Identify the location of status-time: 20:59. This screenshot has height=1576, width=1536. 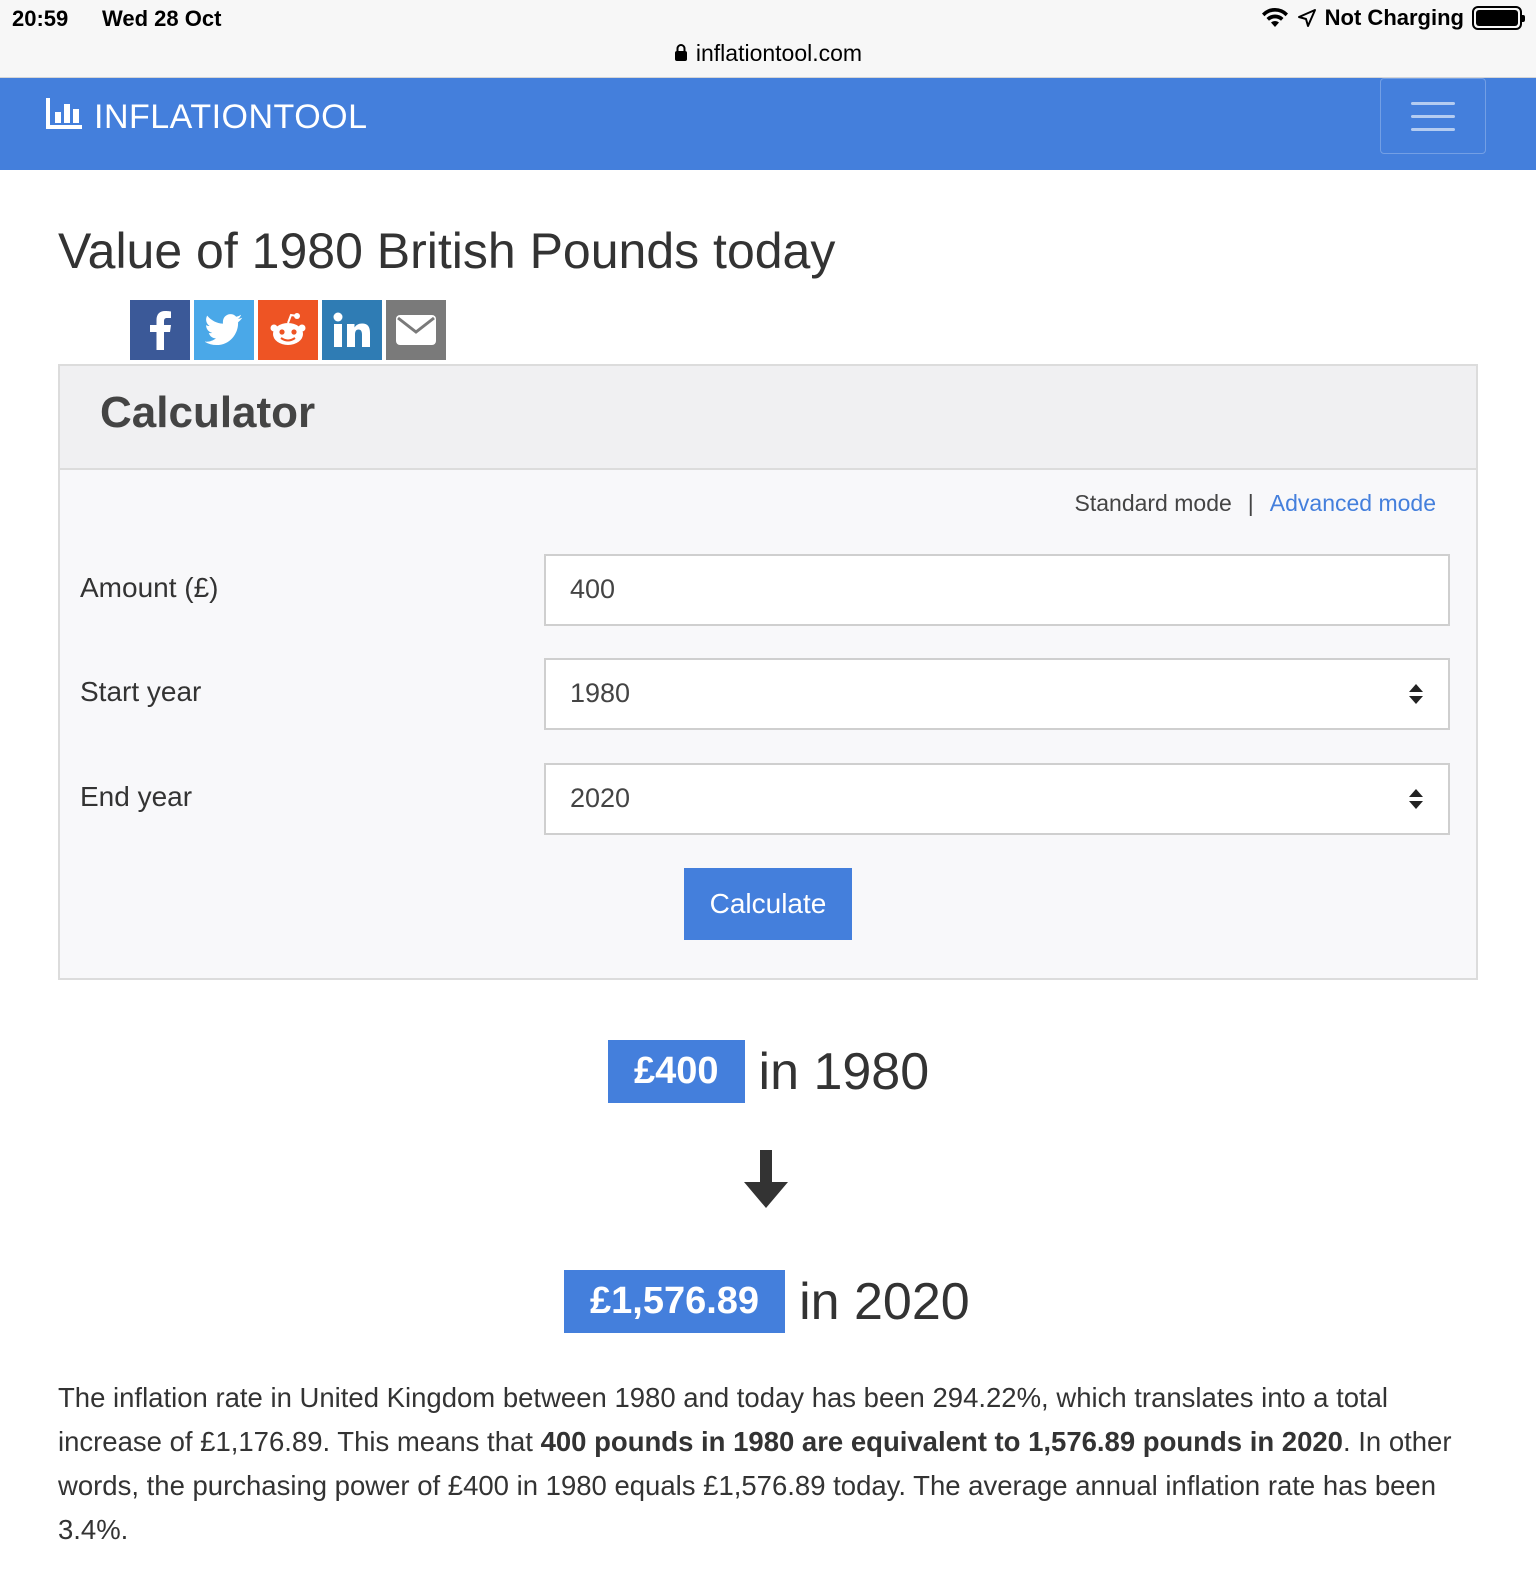
(40, 18).